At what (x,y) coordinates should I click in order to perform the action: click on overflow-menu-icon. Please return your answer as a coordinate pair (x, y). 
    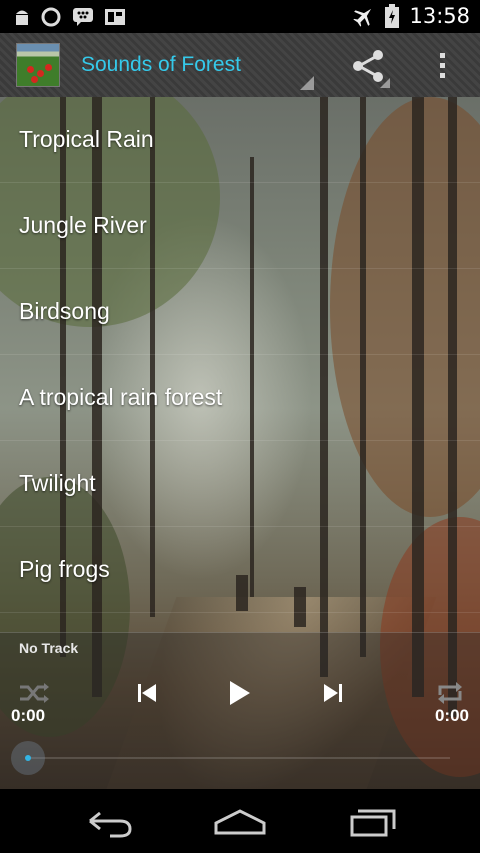
    Looking at the image, I should click on (442, 65).